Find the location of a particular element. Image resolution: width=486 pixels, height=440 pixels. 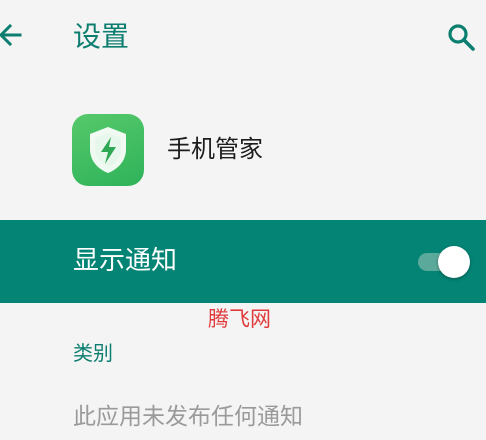

shield-bolt-icon is located at coordinates (108, 150).